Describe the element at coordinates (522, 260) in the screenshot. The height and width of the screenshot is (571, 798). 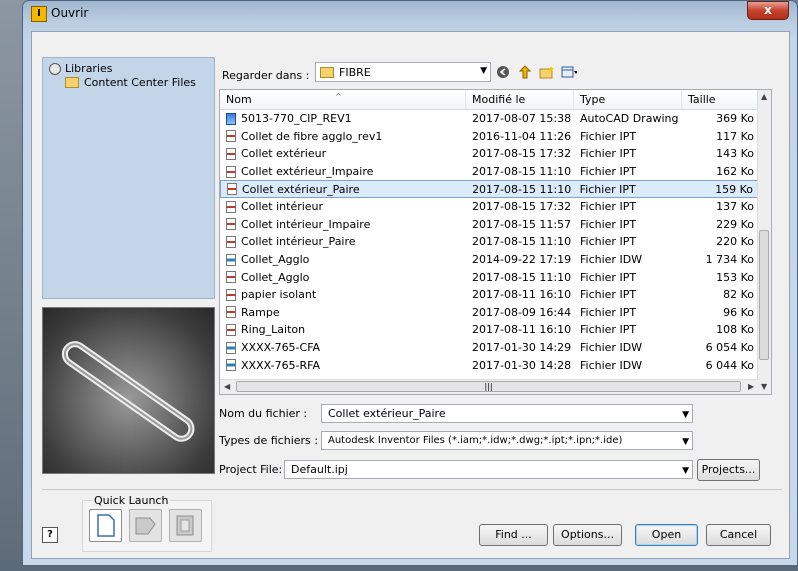
I see `modified-date-cell: 2014-09-22 17:19` at that location.